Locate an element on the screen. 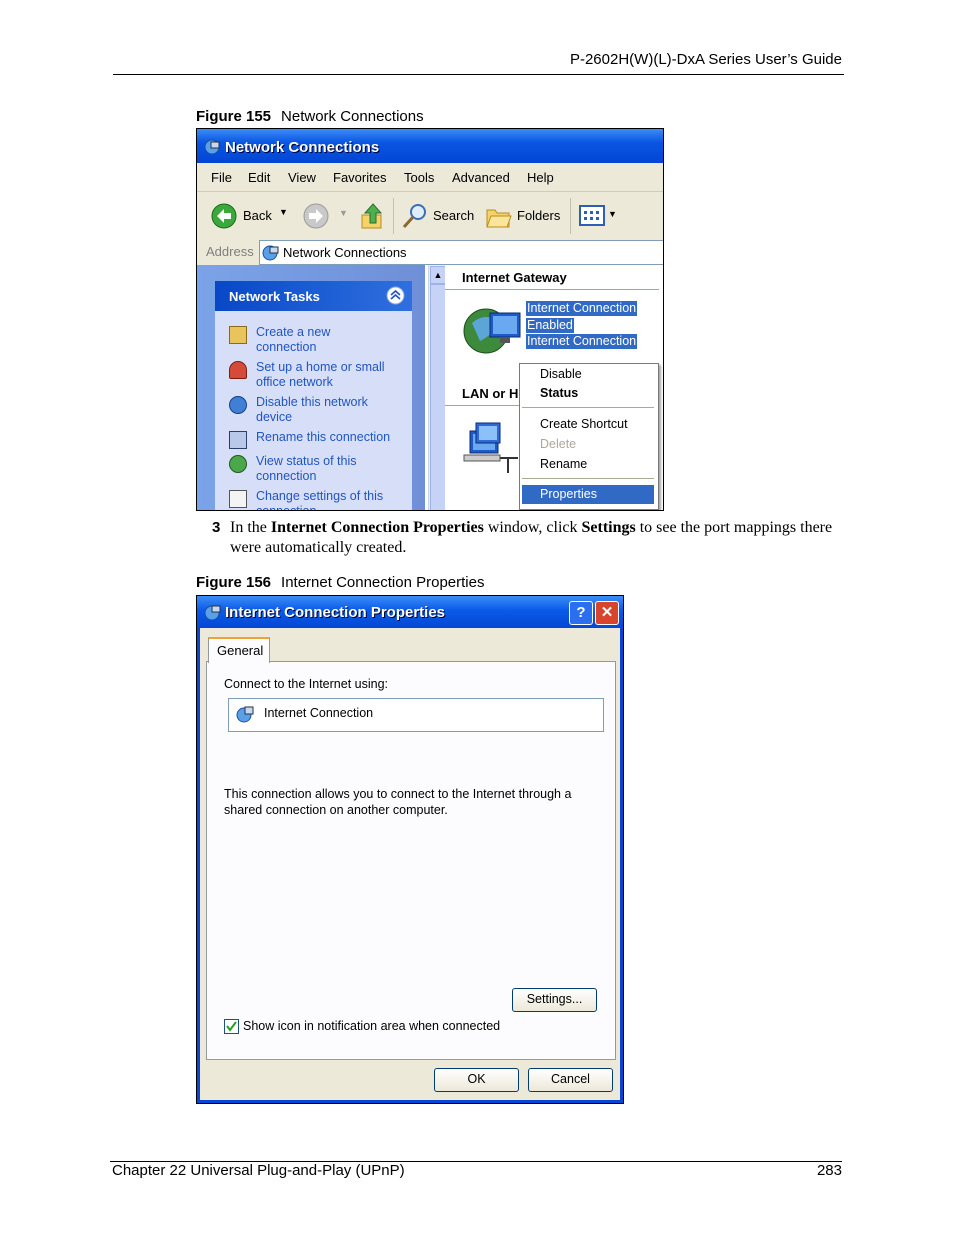 The width and height of the screenshot is (954, 1235). views-button: ▼ is located at coordinates (599, 216).